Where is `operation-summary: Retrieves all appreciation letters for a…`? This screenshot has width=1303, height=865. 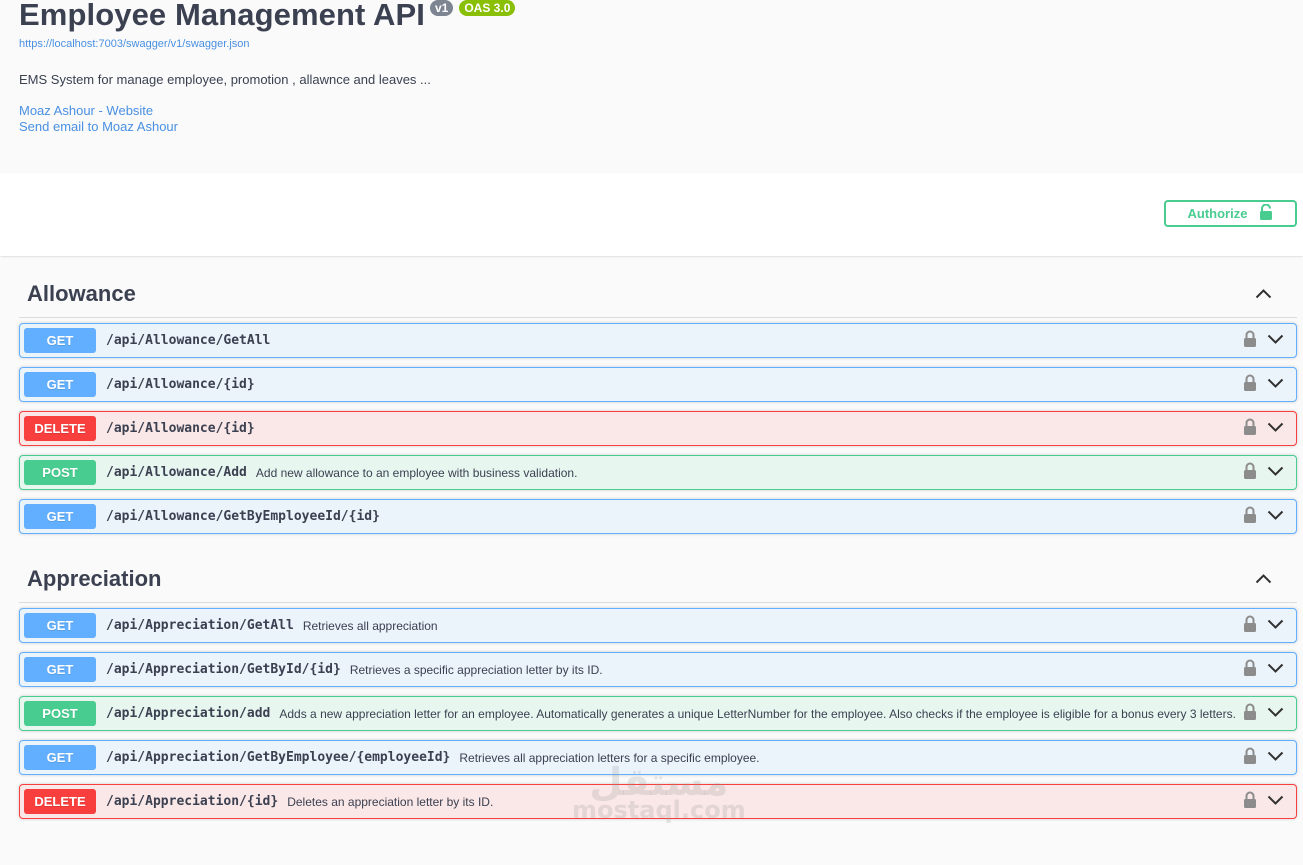 operation-summary: Retrieves all appreciation letters for a… is located at coordinates (609, 757).